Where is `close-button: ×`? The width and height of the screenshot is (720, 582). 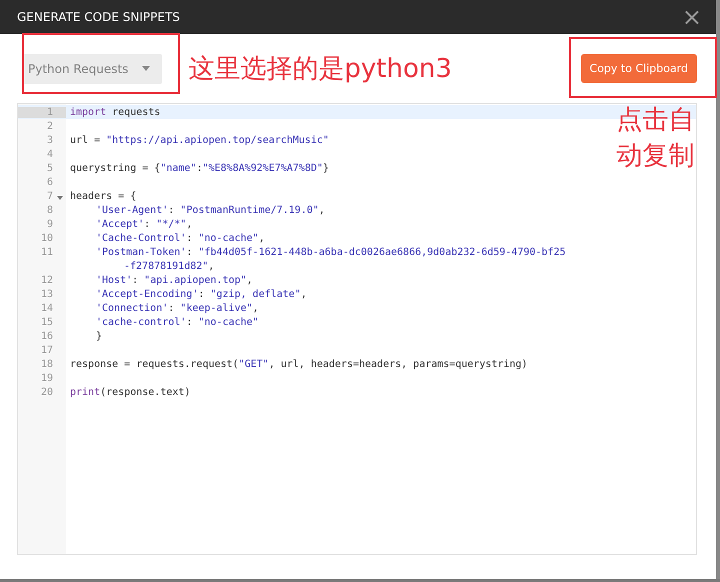 close-button: × is located at coordinates (692, 17).